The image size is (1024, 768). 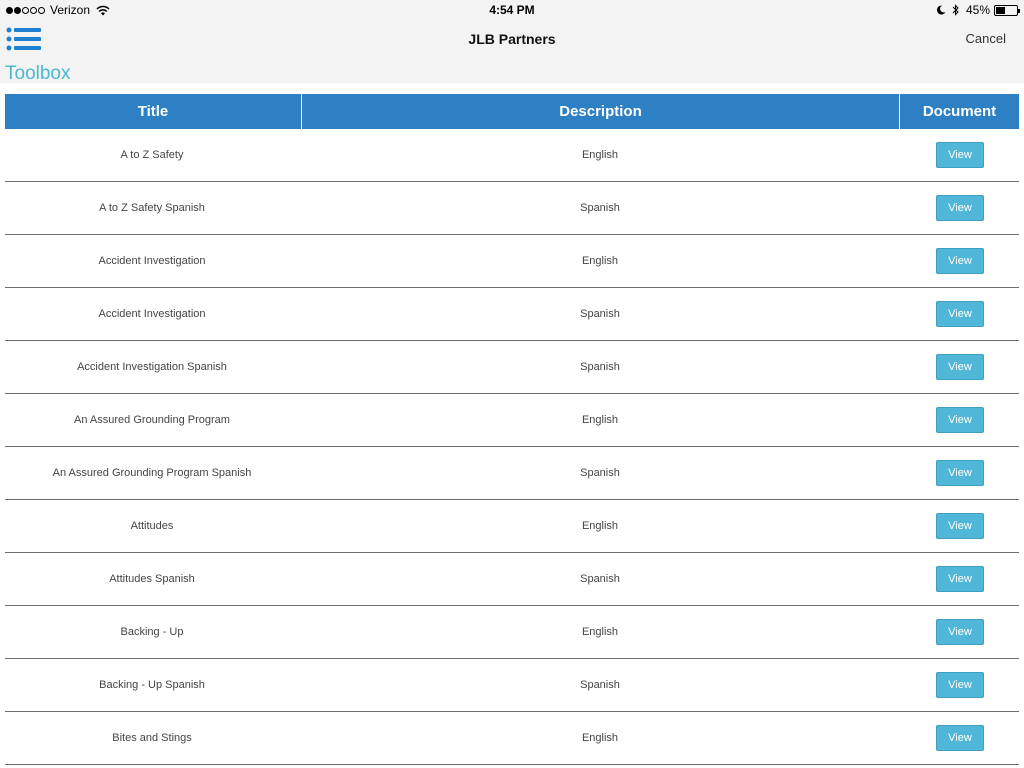 I want to click on table-row: Accident Investigation English View, so click(x=512, y=261).